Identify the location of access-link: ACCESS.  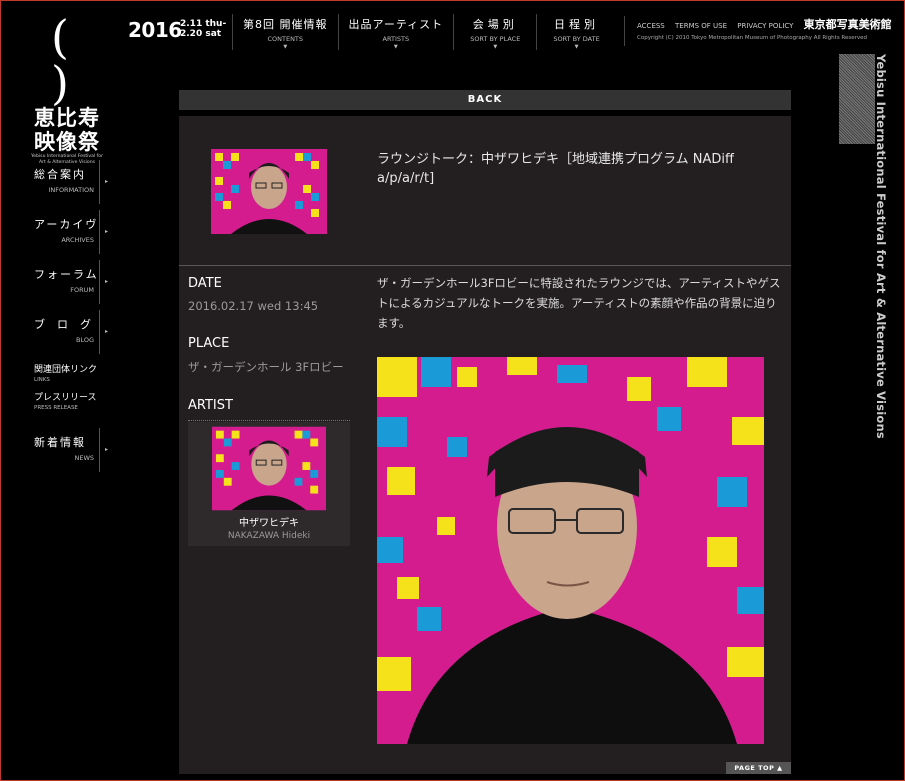
(651, 26).